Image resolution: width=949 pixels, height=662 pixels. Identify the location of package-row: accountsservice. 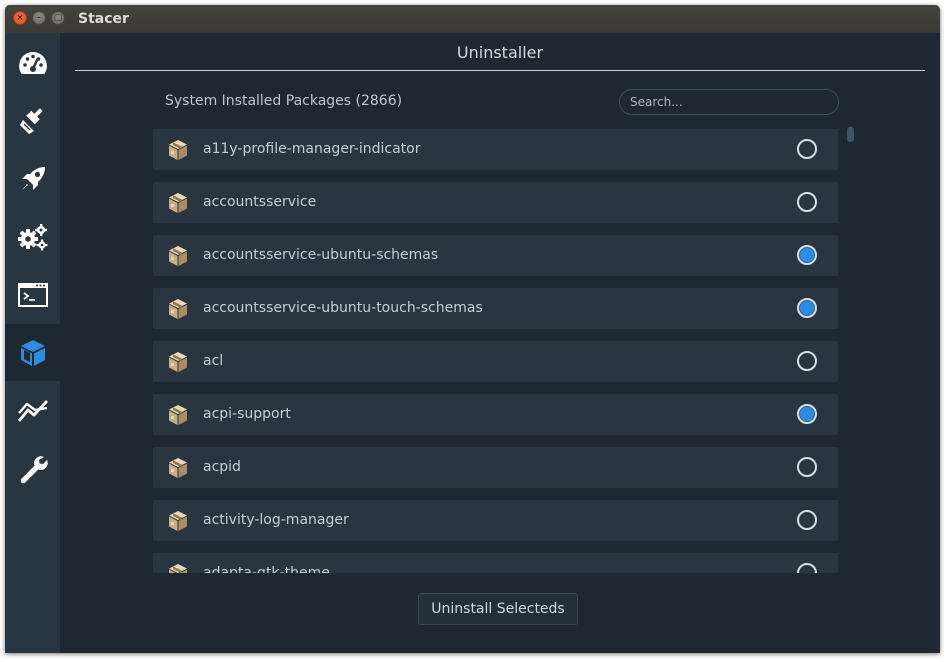
(495, 202).